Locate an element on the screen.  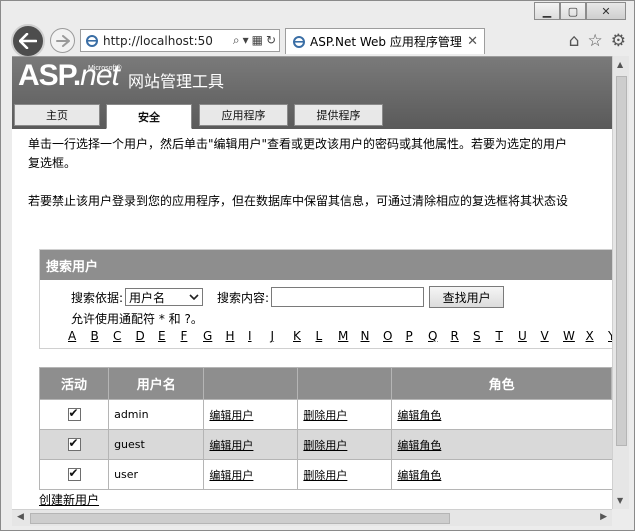
home-icon: ⌂ is located at coordinates (574, 41).